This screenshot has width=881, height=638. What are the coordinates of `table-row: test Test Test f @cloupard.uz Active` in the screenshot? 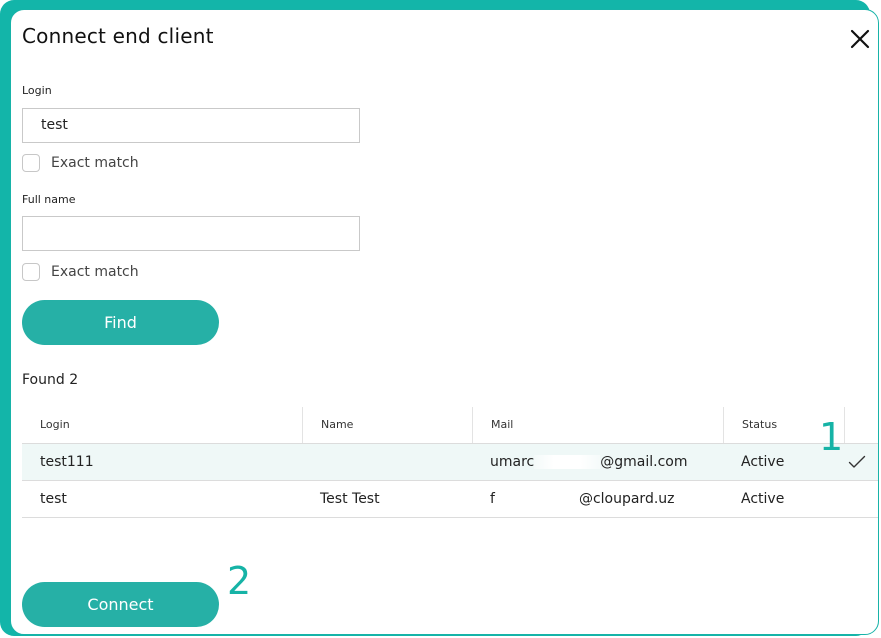 It's located at (450, 499).